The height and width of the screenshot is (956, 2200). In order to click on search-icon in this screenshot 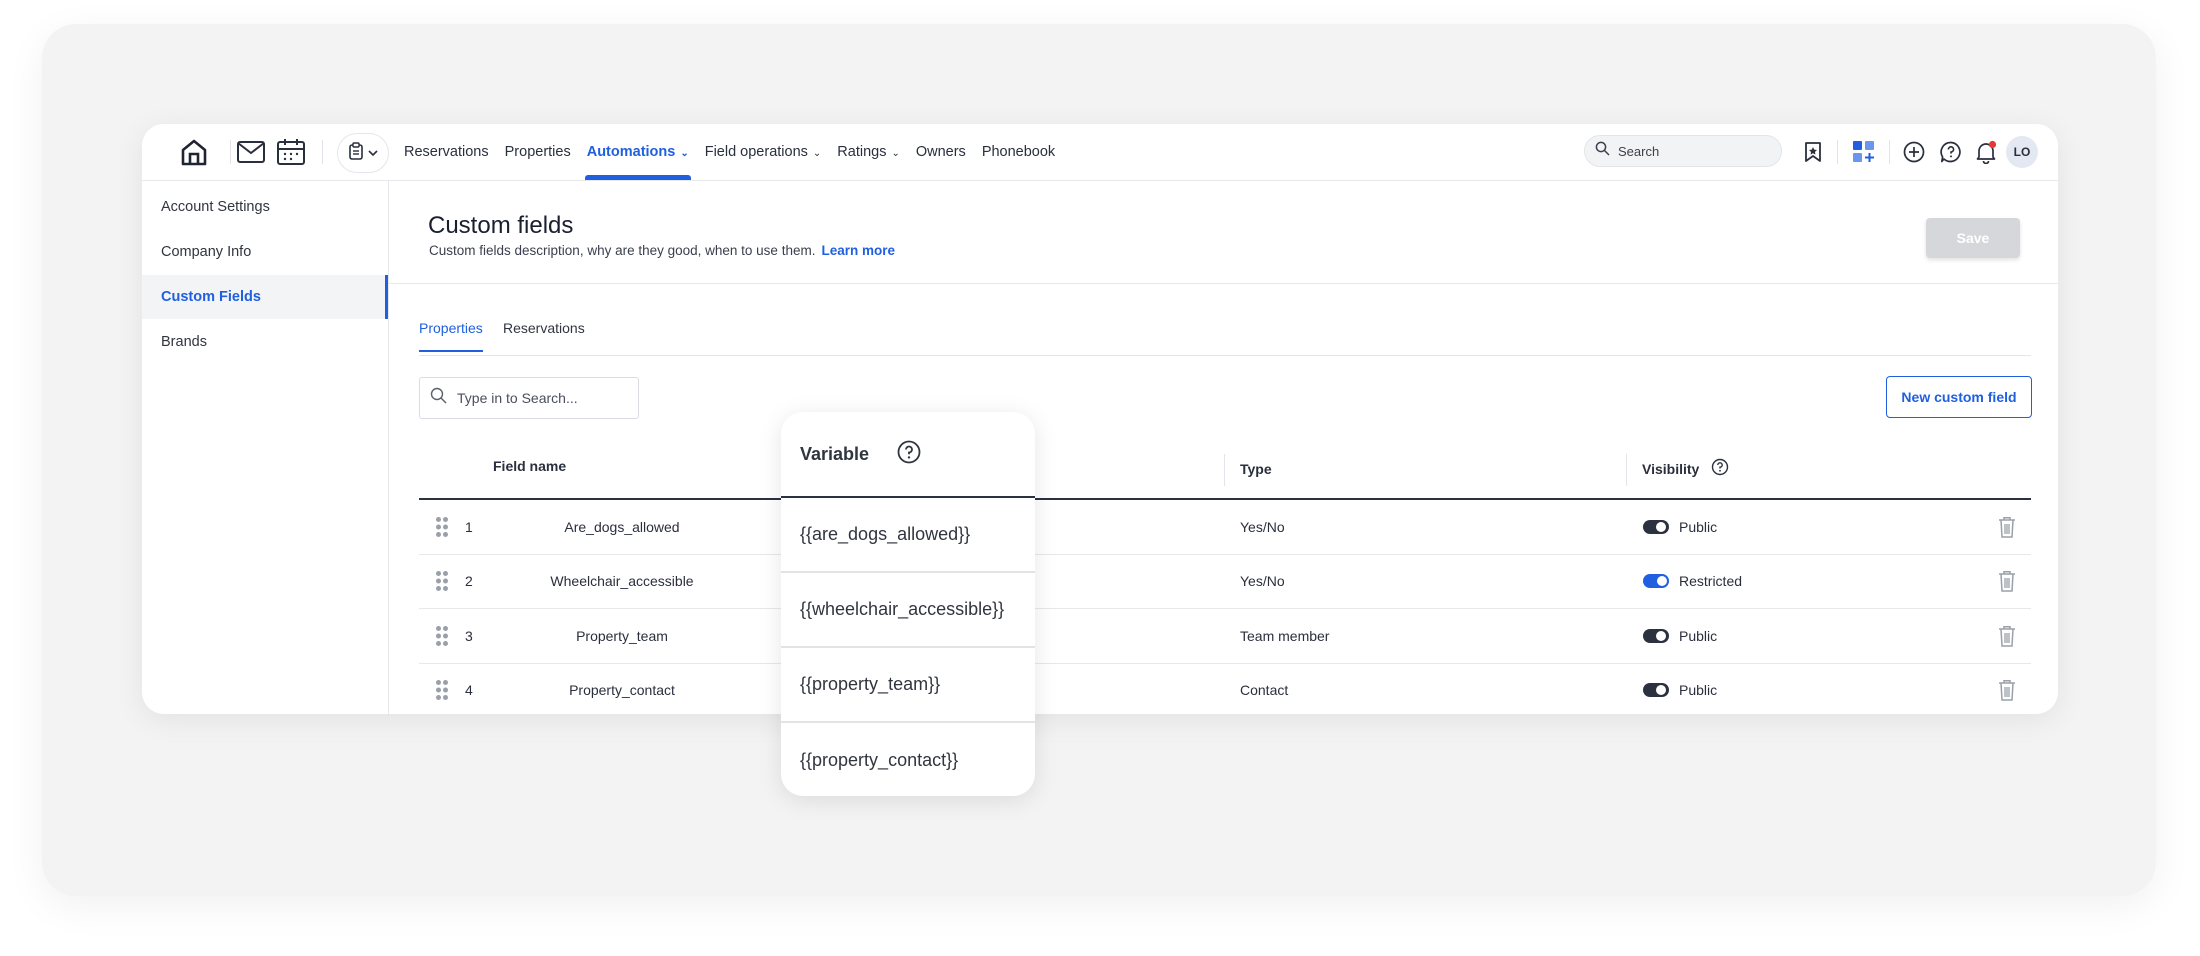, I will do `click(438, 398)`.